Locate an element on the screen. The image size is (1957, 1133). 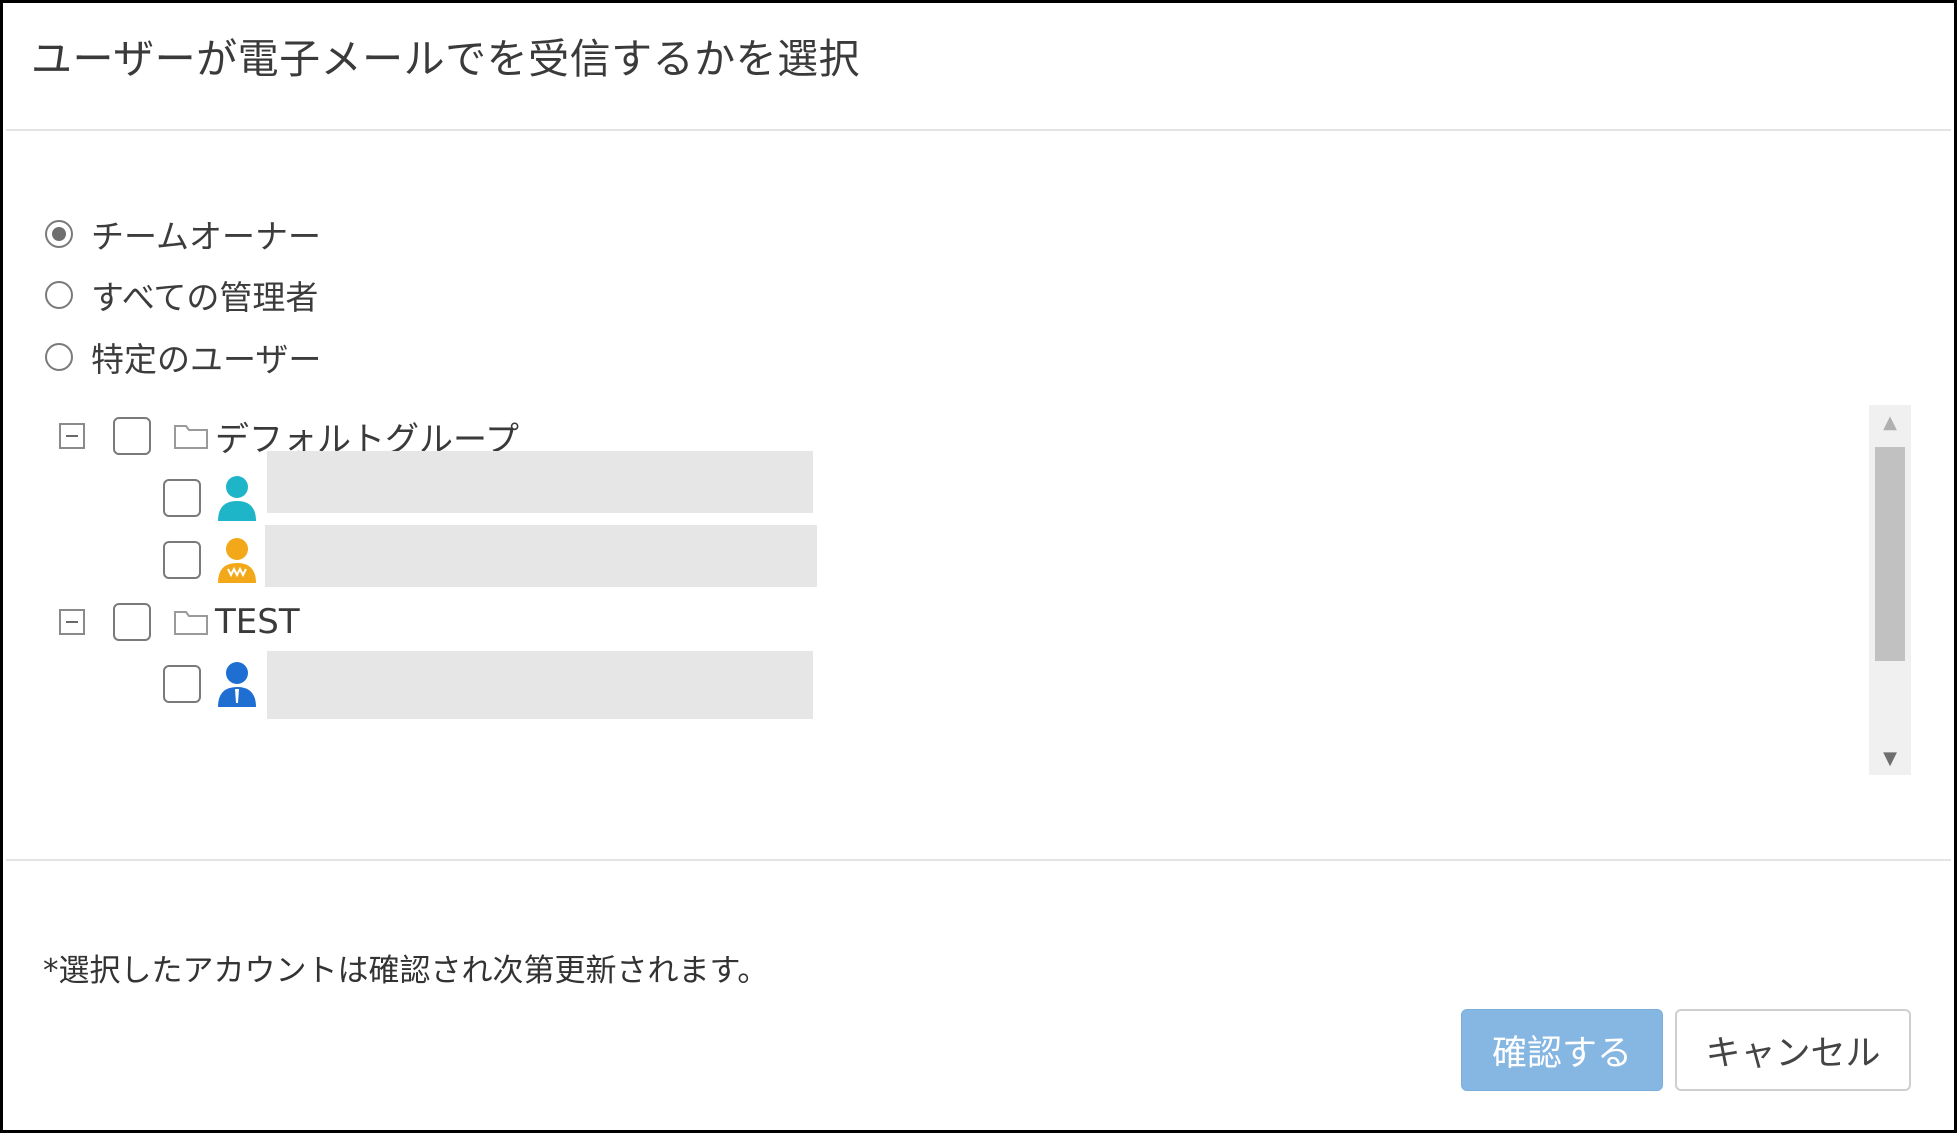
radio-button-selected is located at coordinates (59, 234).